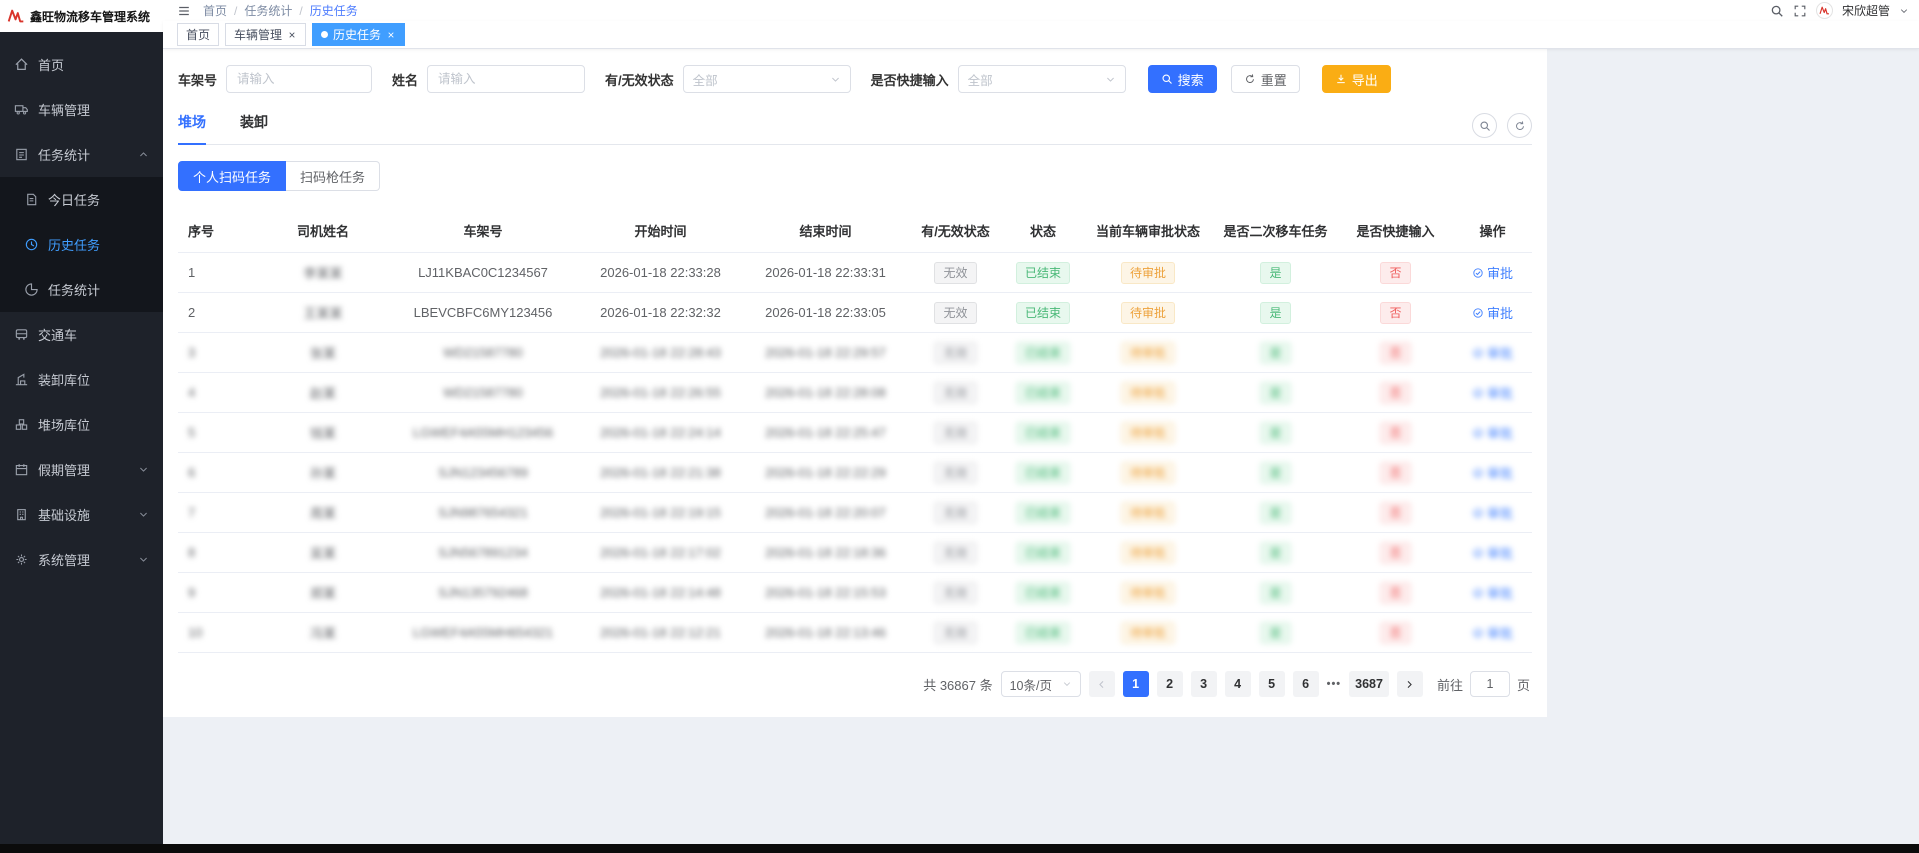 The height and width of the screenshot is (853, 1919). Describe the element at coordinates (81, 559) in the screenshot. I see `sidebar-item-system-management: 系统管理` at that location.